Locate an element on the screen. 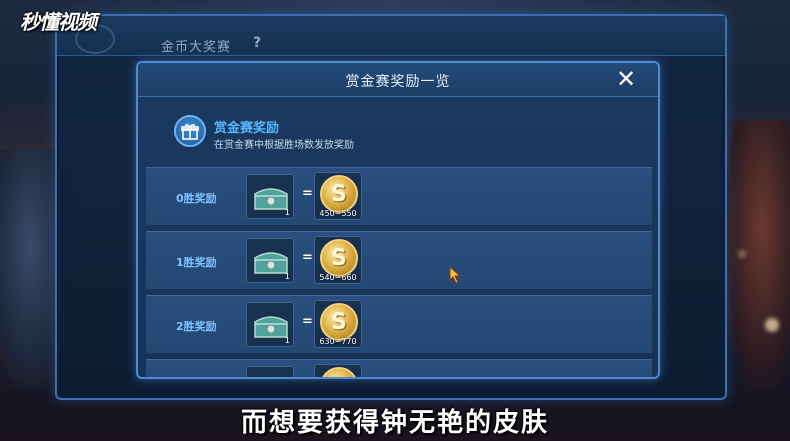  coin-range: 450~550 is located at coordinates (338, 213).